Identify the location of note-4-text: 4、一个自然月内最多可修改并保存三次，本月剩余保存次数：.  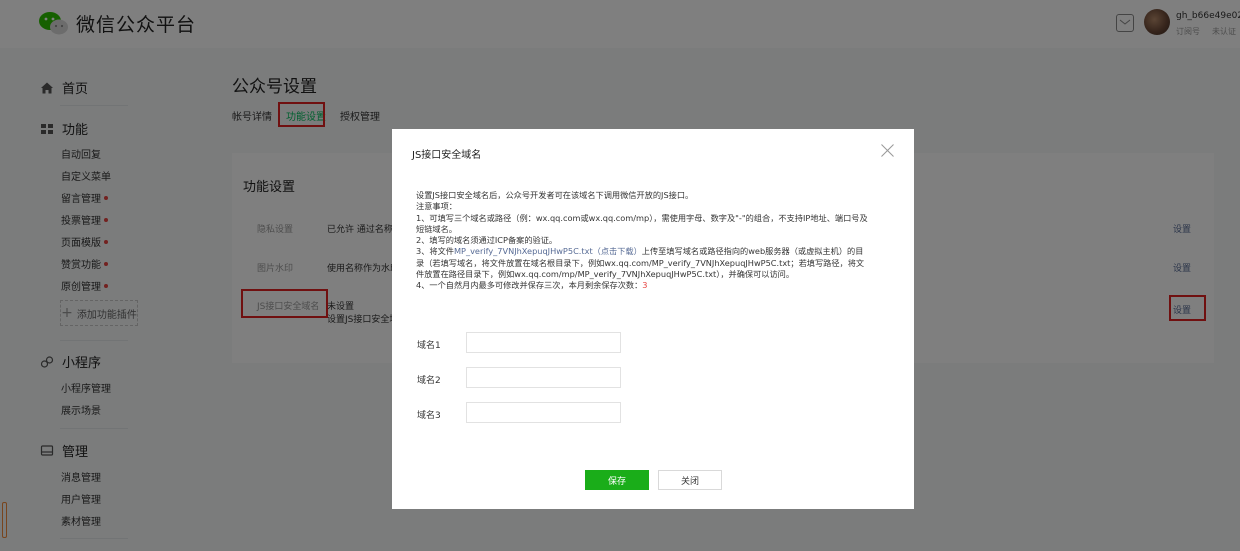
(529, 285).